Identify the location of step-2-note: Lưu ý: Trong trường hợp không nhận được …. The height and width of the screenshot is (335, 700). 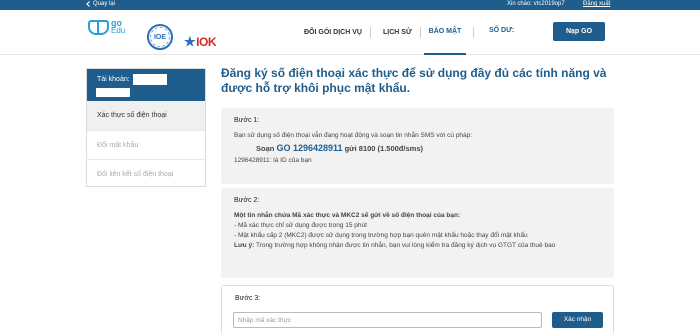
(395, 245).